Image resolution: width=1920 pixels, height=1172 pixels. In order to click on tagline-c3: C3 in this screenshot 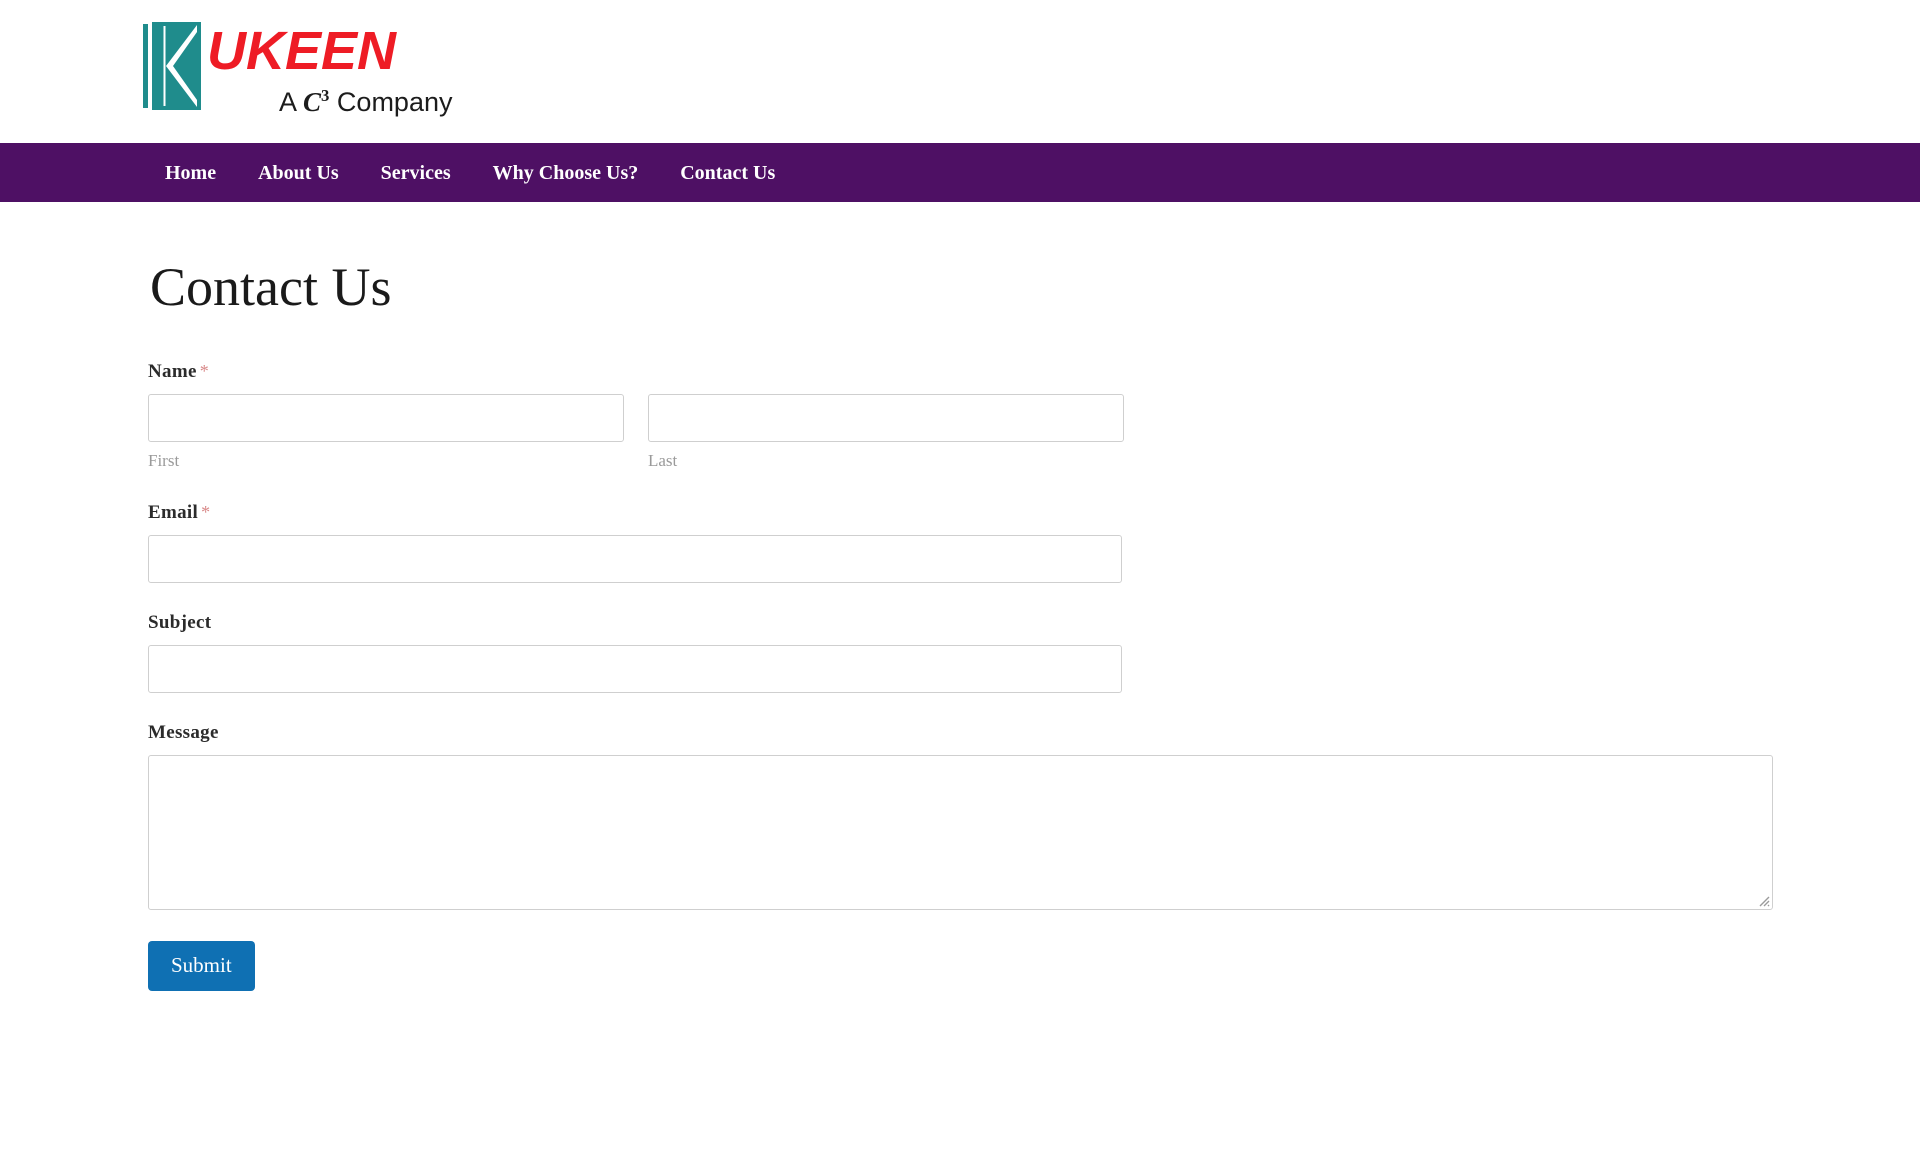, I will do `click(316, 101)`.